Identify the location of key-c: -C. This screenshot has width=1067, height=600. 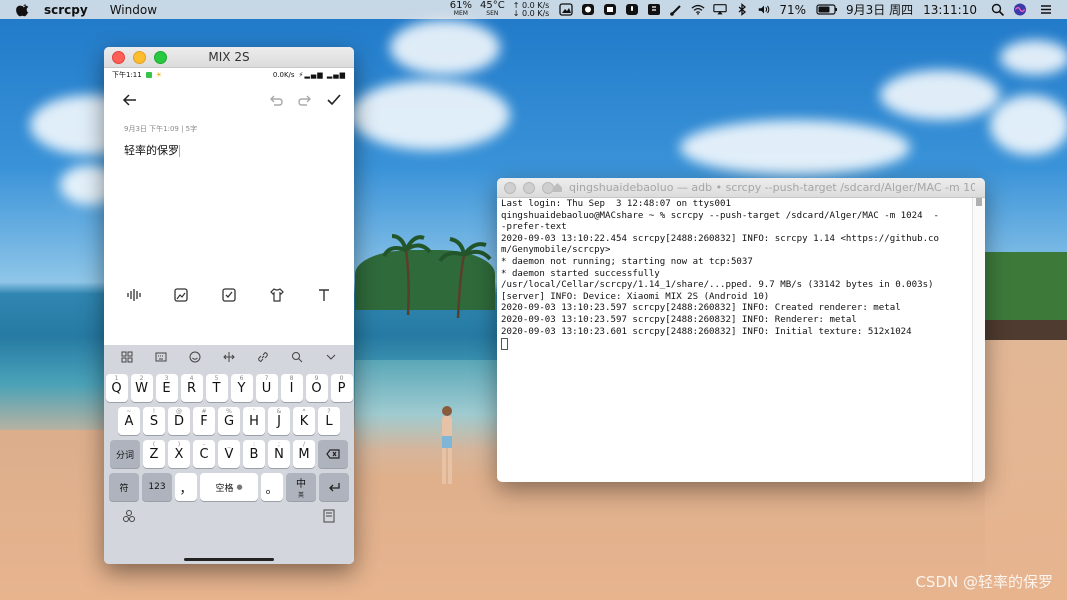
(204, 454).